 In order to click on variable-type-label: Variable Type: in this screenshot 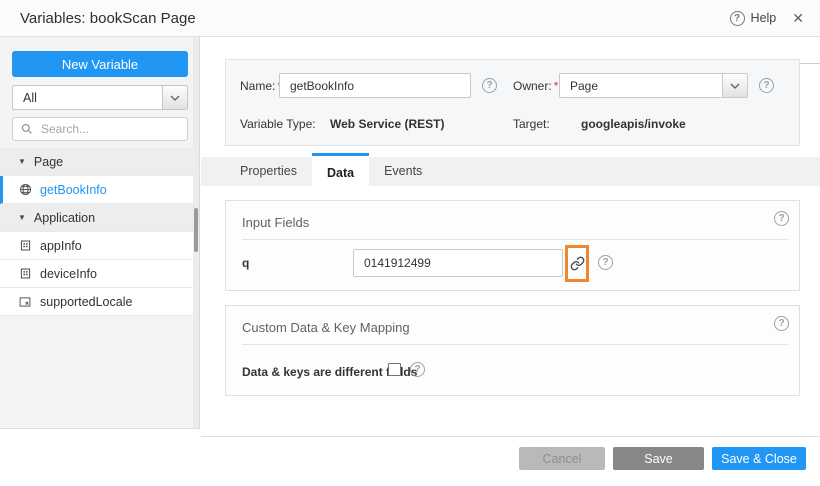, I will do `click(278, 124)`.